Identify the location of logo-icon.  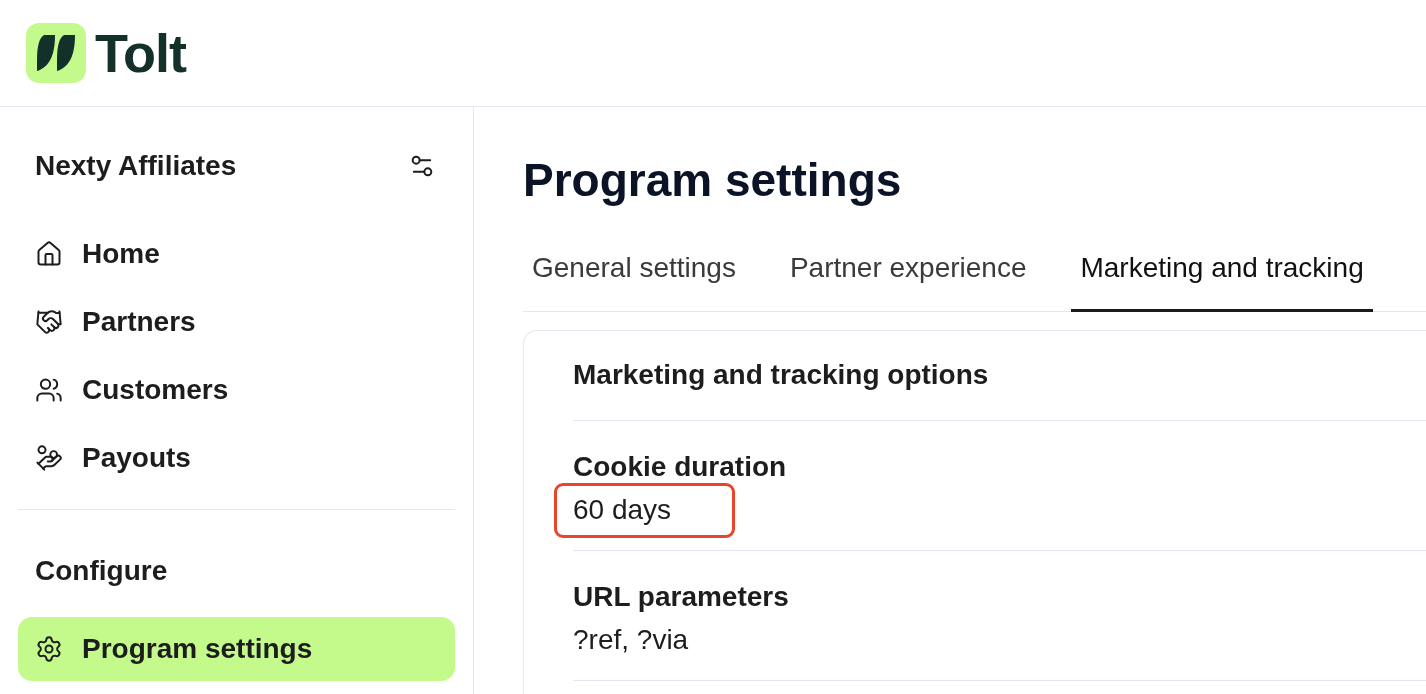
(56, 53).